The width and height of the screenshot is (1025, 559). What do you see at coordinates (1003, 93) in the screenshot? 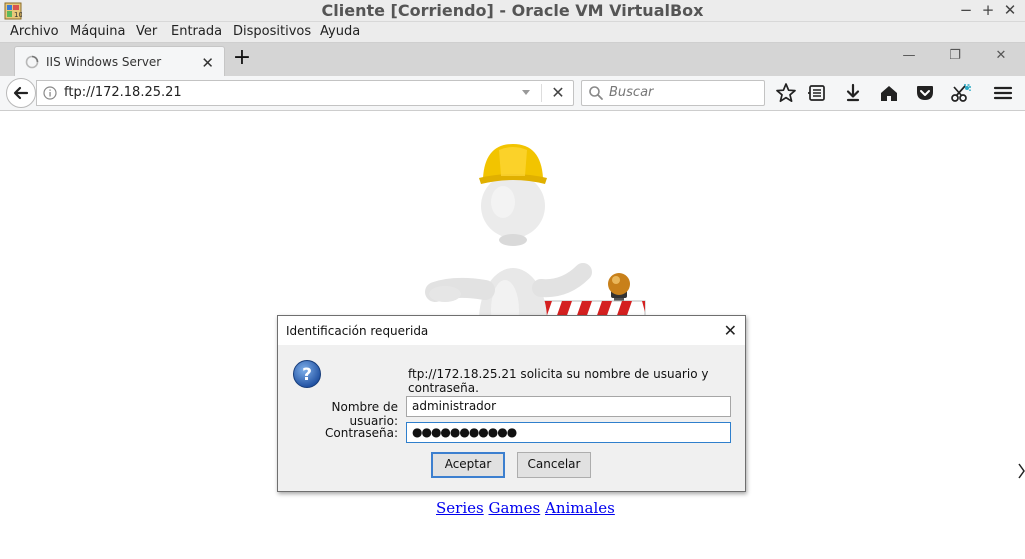
I see `hamburger-menu-icon` at bounding box center [1003, 93].